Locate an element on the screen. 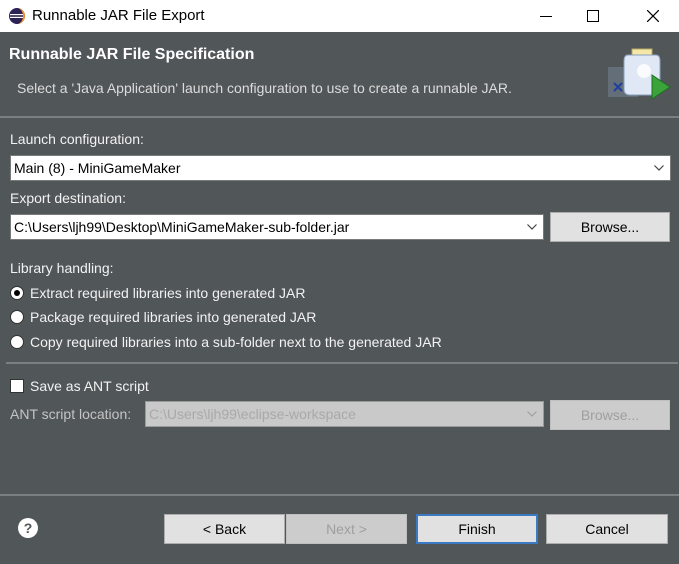 The height and width of the screenshot is (564, 679). minimize-icon is located at coordinates (546, 16).